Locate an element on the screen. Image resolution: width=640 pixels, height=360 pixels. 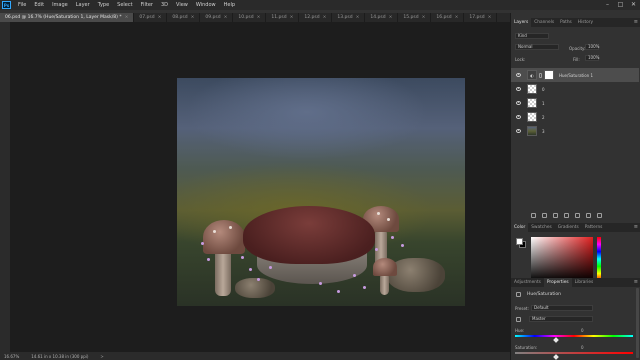
tab-libraries: Libraries is located at coordinates (584, 282).